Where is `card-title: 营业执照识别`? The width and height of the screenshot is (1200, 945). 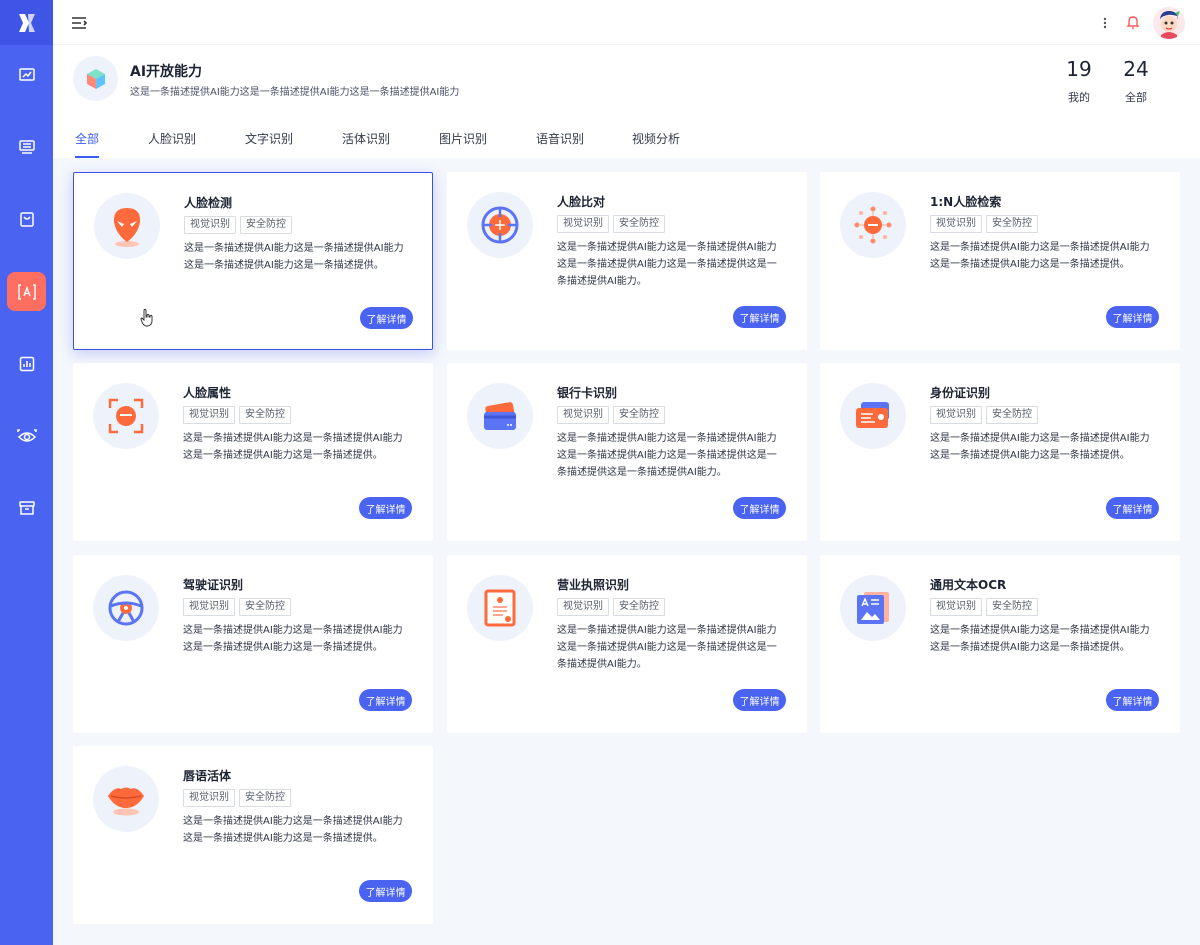
card-title: 营业执照识别 is located at coordinates (593, 585).